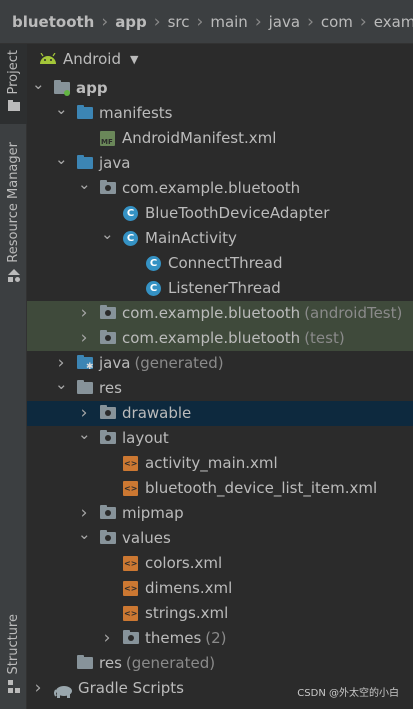 The image size is (413, 709). I want to click on tree-row: C ConnectThread, so click(220, 263).